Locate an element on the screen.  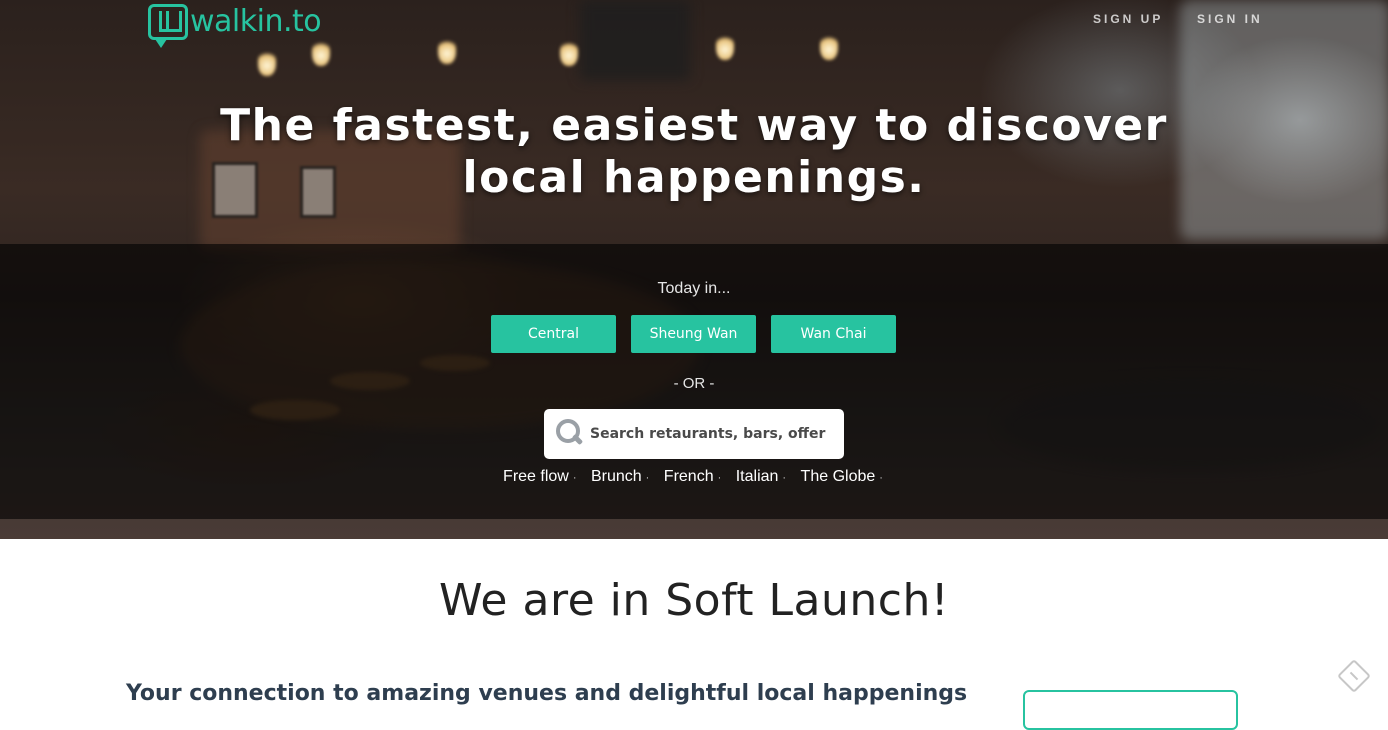
search-icon is located at coordinates (571, 434).